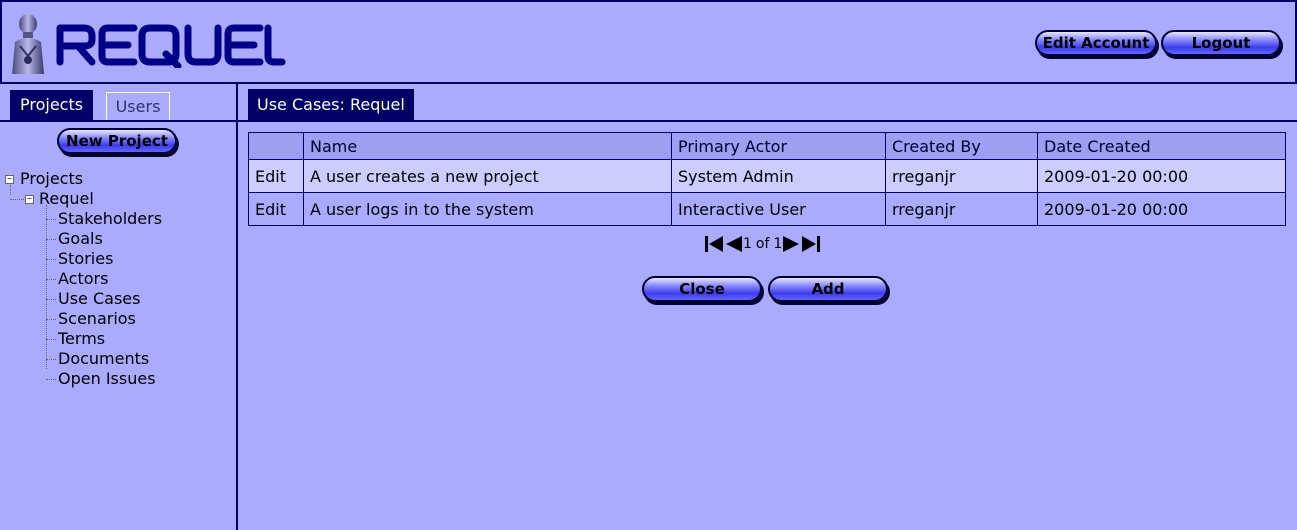 This screenshot has width=1297, height=530. I want to click on tree-item-stories: Stories, so click(85, 259).